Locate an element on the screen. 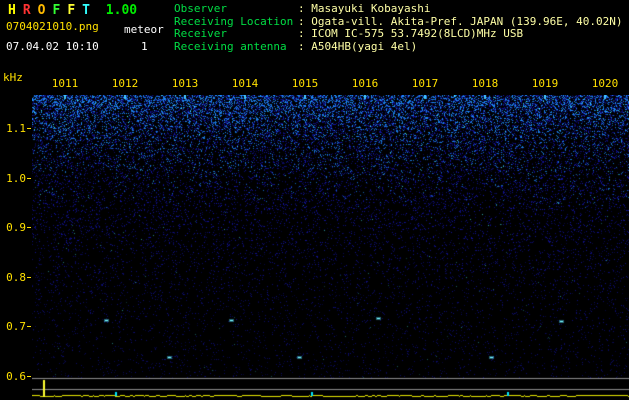 This screenshot has width=629, height=400. mode-label: meteor is located at coordinates (144, 29).